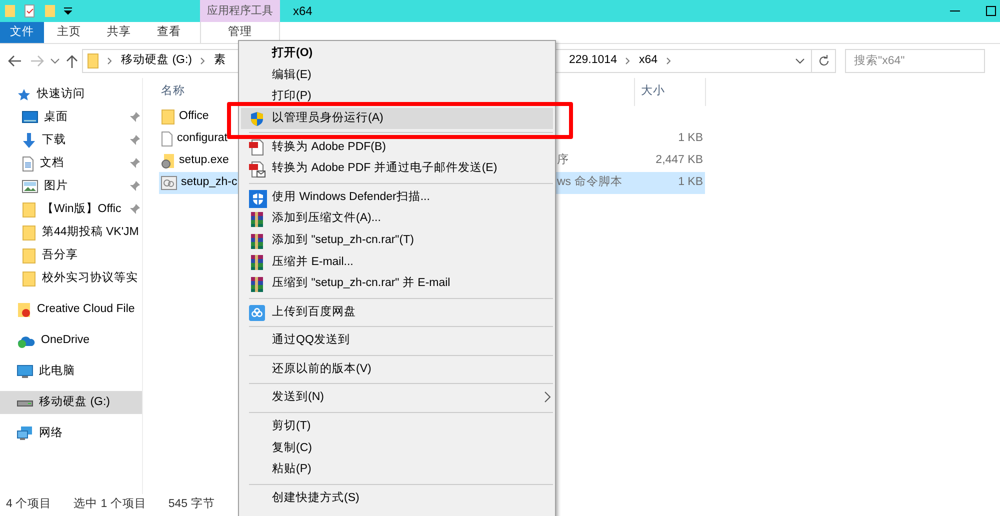 The width and height of the screenshot is (1000, 516). What do you see at coordinates (71, 140) in the screenshot?
I see `sidebar-item: 下载` at bounding box center [71, 140].